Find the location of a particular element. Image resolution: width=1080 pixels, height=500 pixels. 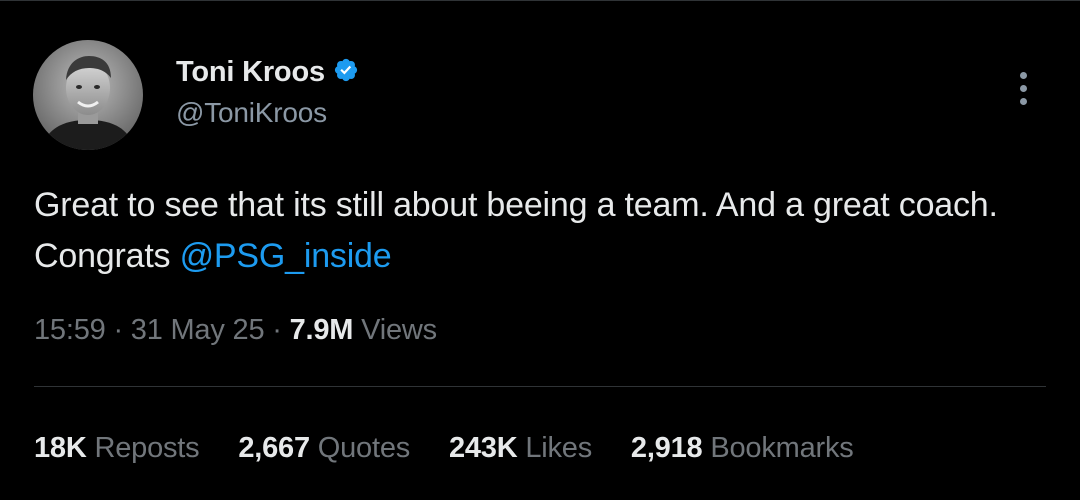

tweet-time: 15:59 is located at coordinates (70, 330).